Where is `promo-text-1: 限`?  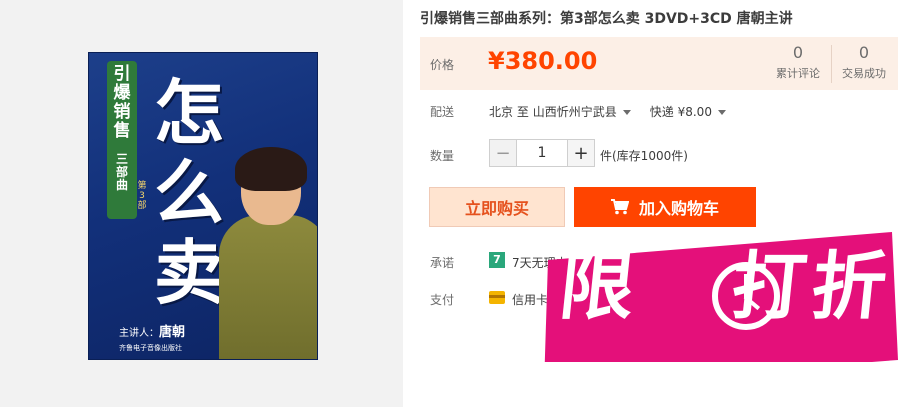
promo-text-1: 限 is located at coordinates (600, 287).